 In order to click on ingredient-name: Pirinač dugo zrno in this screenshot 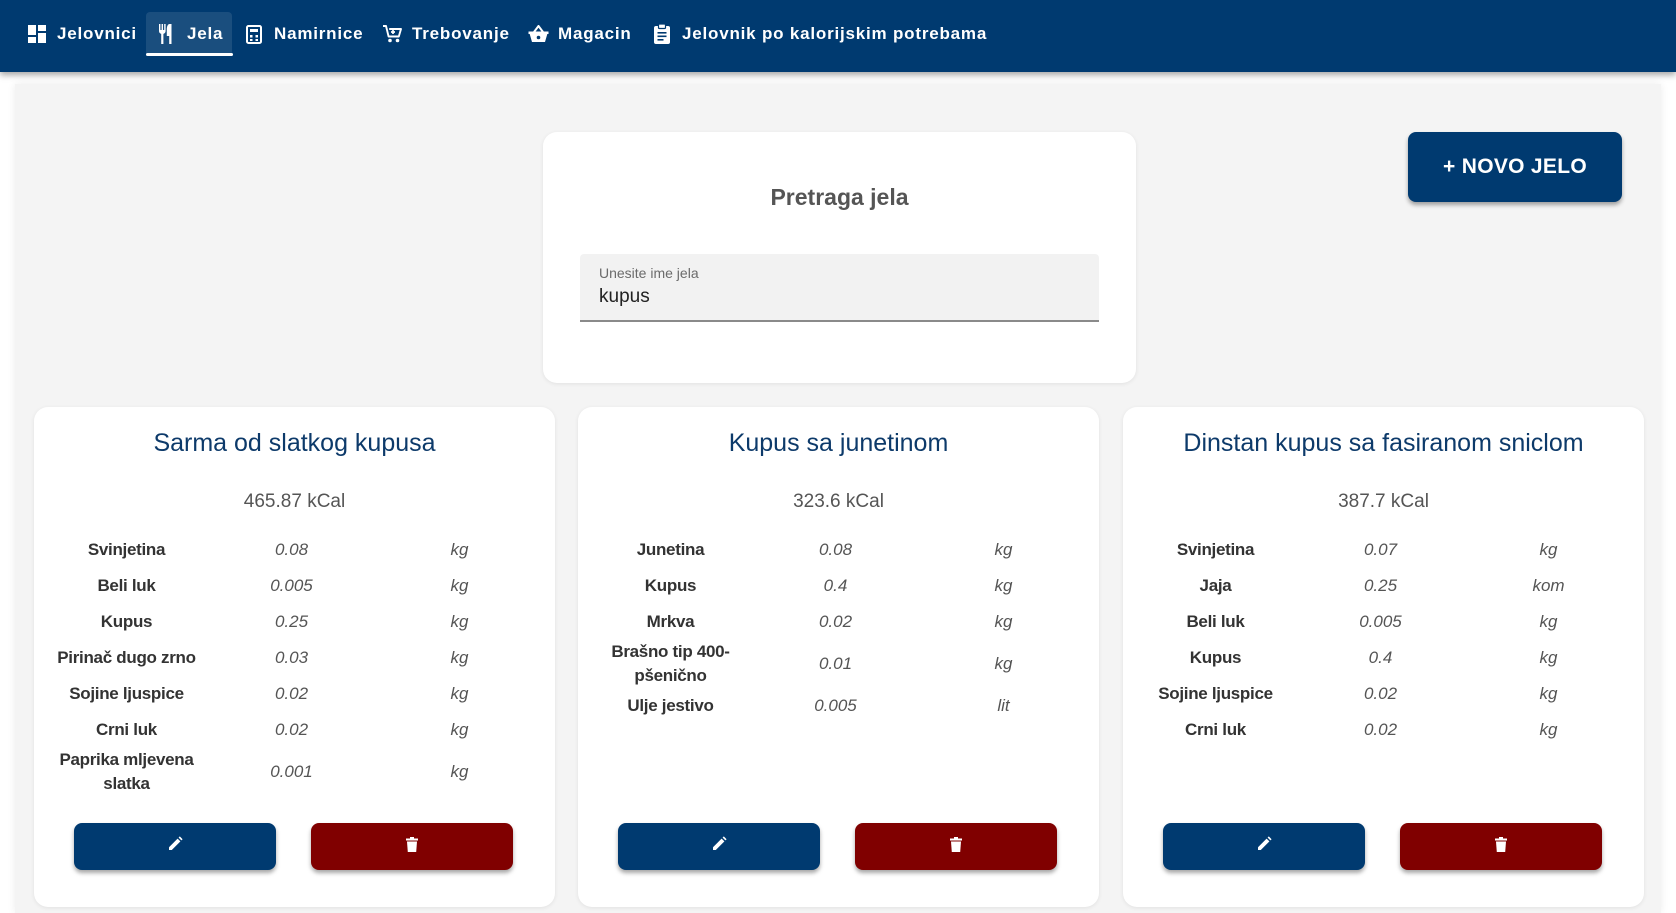, I will do `click(126, 657)`.